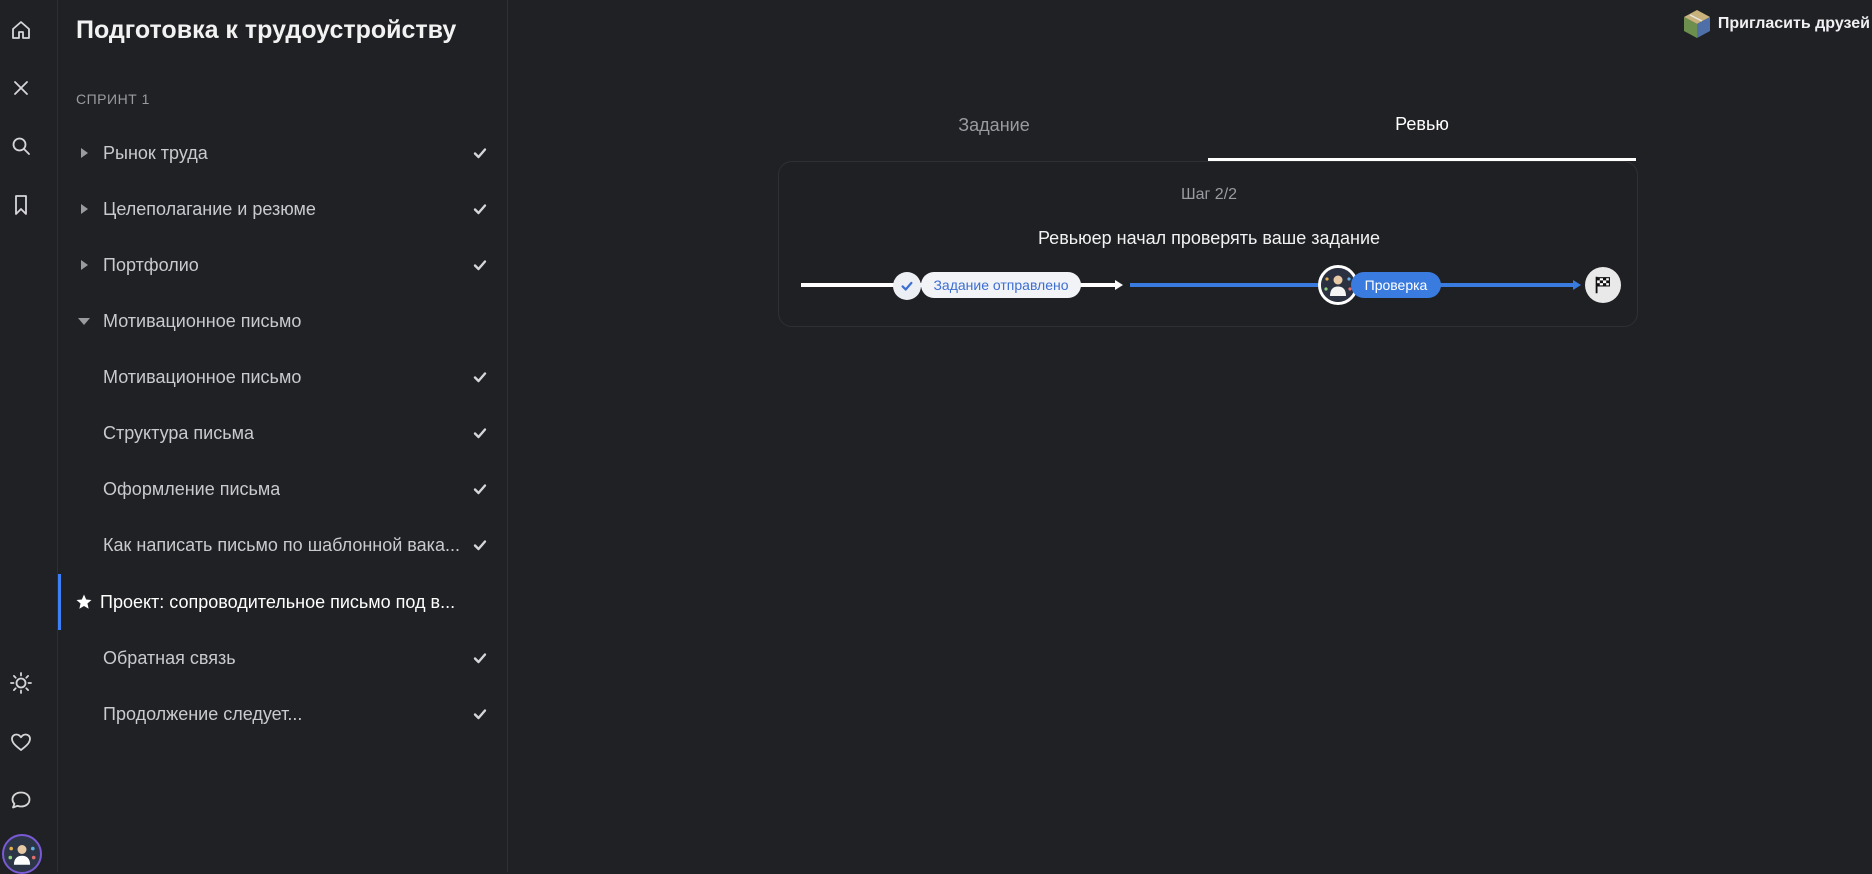  Describe the element at coordinates (21, 683) in the screenshot. I see `sun-icon` at that location.